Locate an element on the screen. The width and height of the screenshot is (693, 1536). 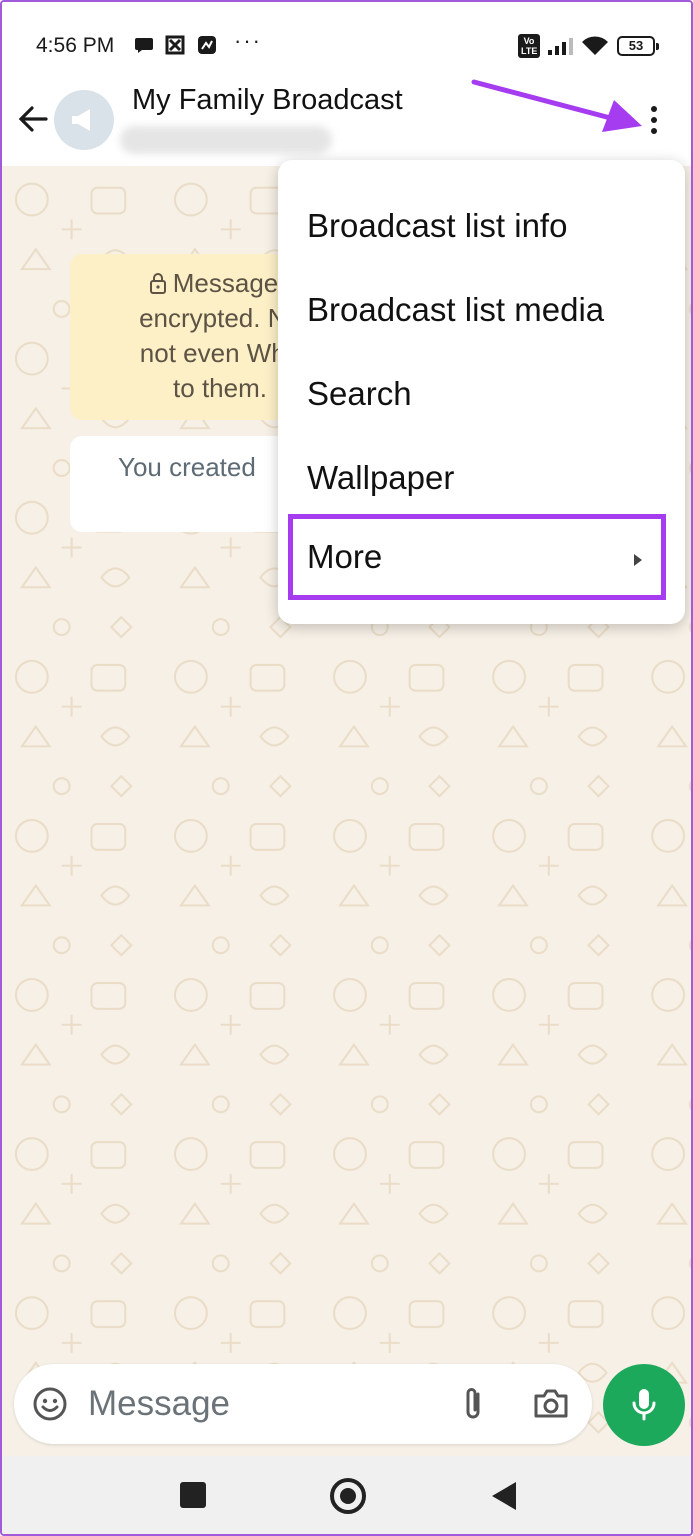
avatar is located at coordinates (84, 120).